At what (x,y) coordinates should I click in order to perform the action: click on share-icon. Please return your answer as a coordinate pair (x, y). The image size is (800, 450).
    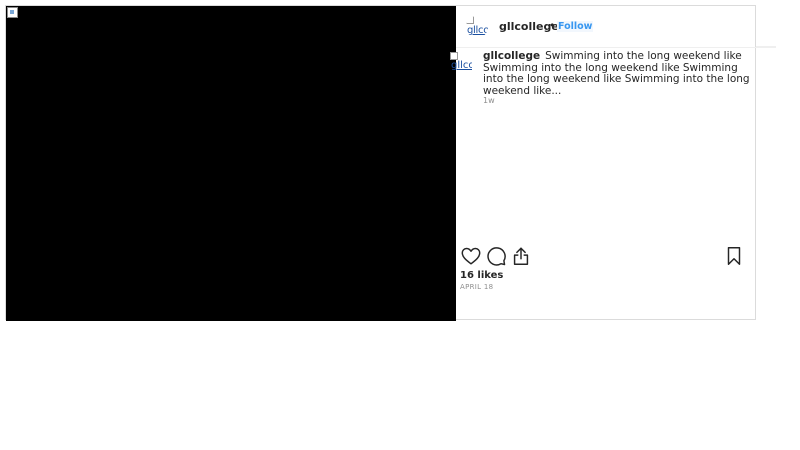
    Looking at the image, I should click on (521, 256).